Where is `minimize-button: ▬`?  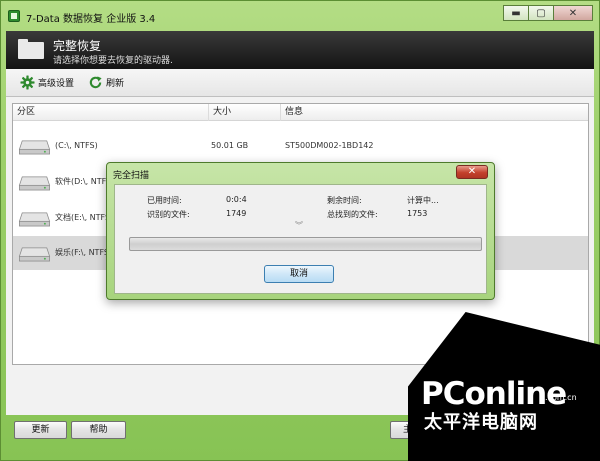
minimize-button: ▬ is located at coordinates (516, 13).